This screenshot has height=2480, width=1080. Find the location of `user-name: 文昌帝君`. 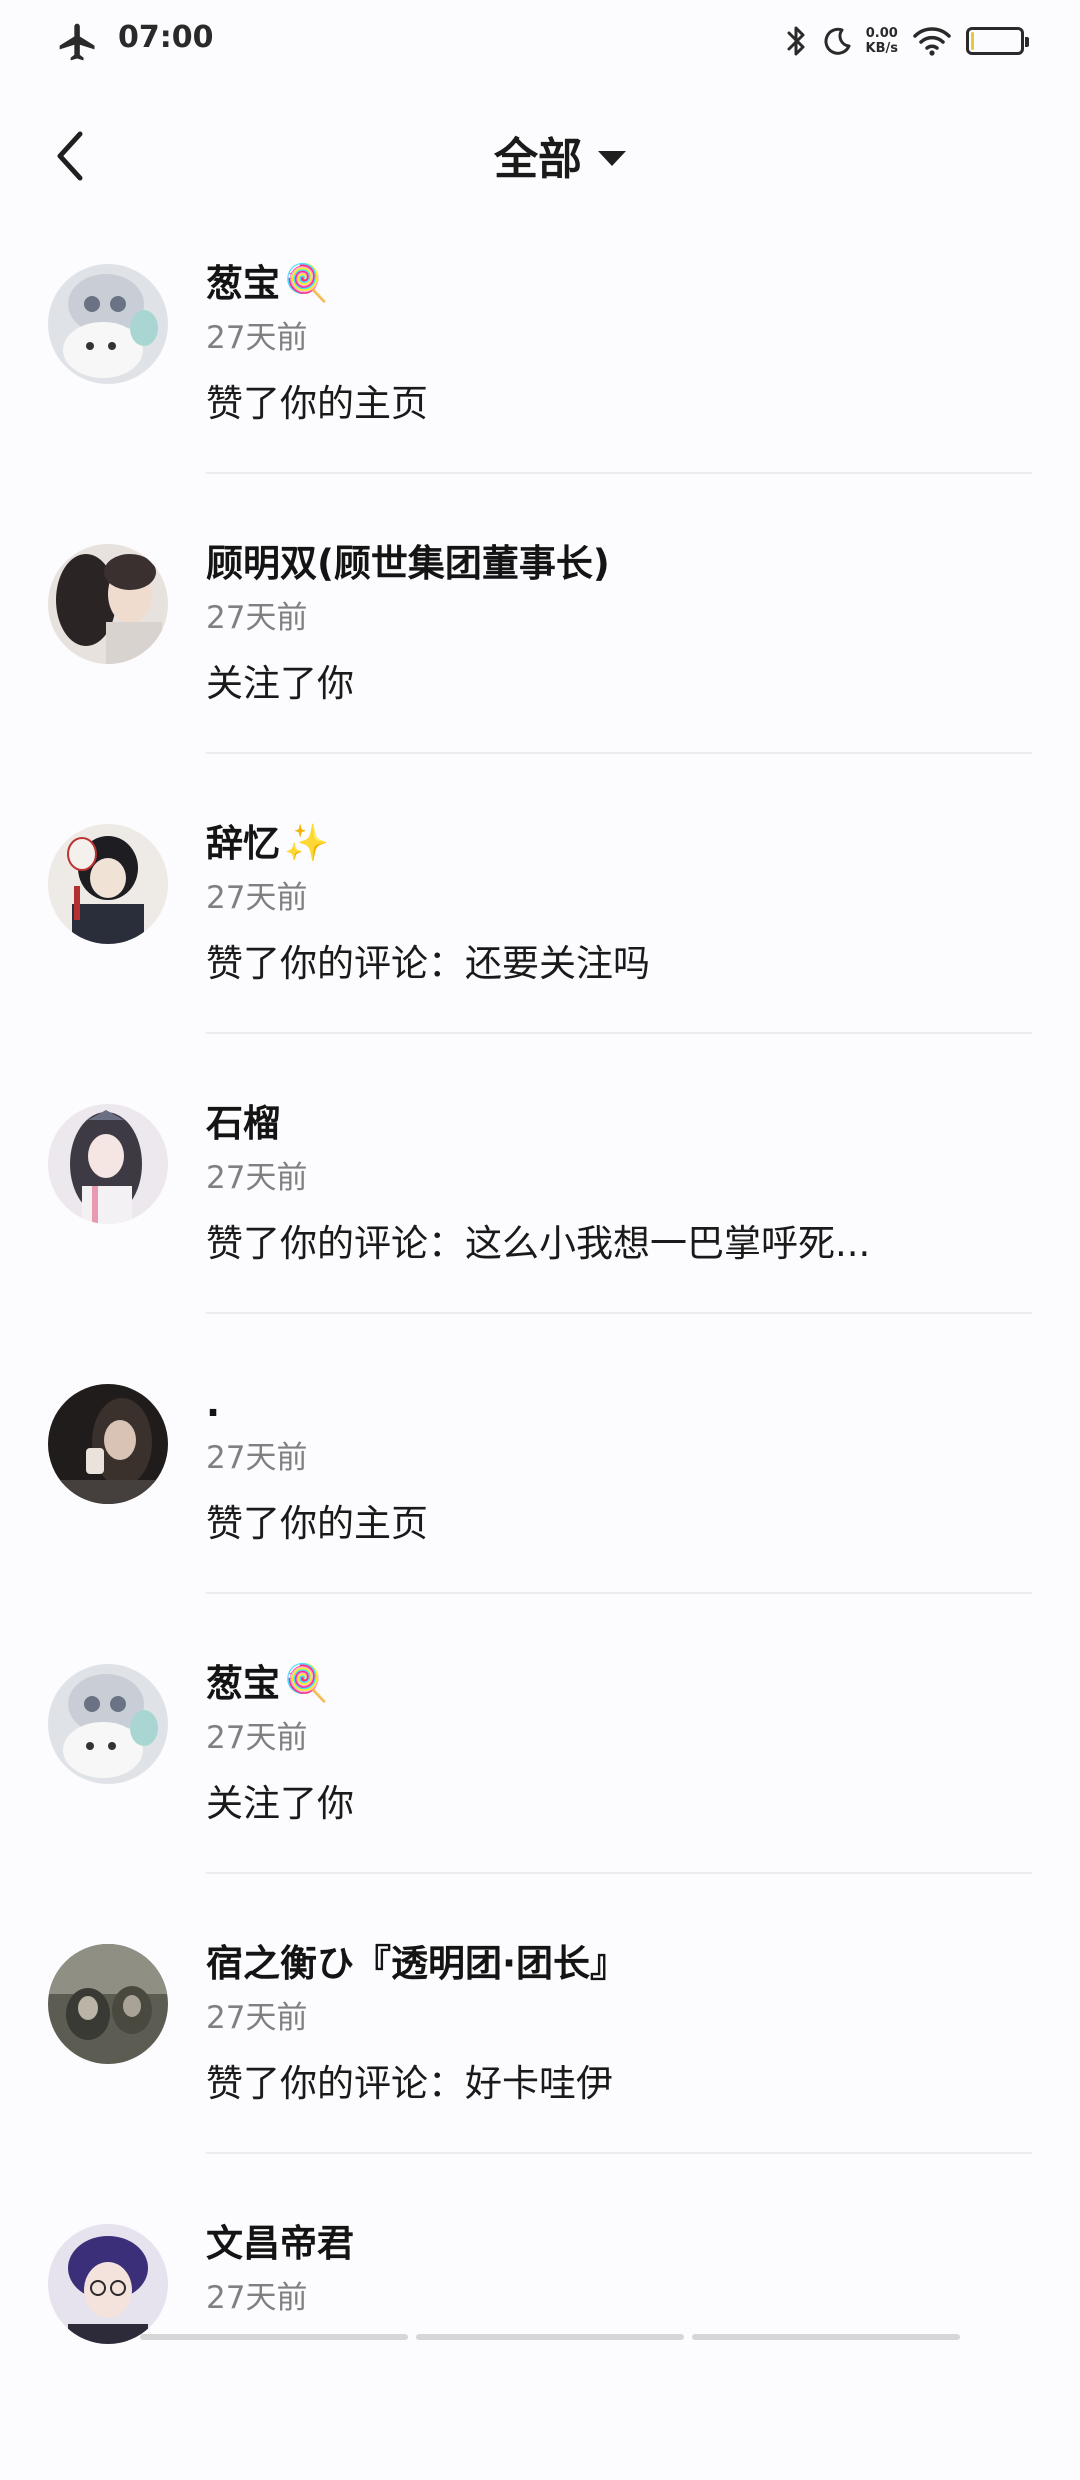

user-name: 文昌帝君 is located at coordinates (280, 2244).